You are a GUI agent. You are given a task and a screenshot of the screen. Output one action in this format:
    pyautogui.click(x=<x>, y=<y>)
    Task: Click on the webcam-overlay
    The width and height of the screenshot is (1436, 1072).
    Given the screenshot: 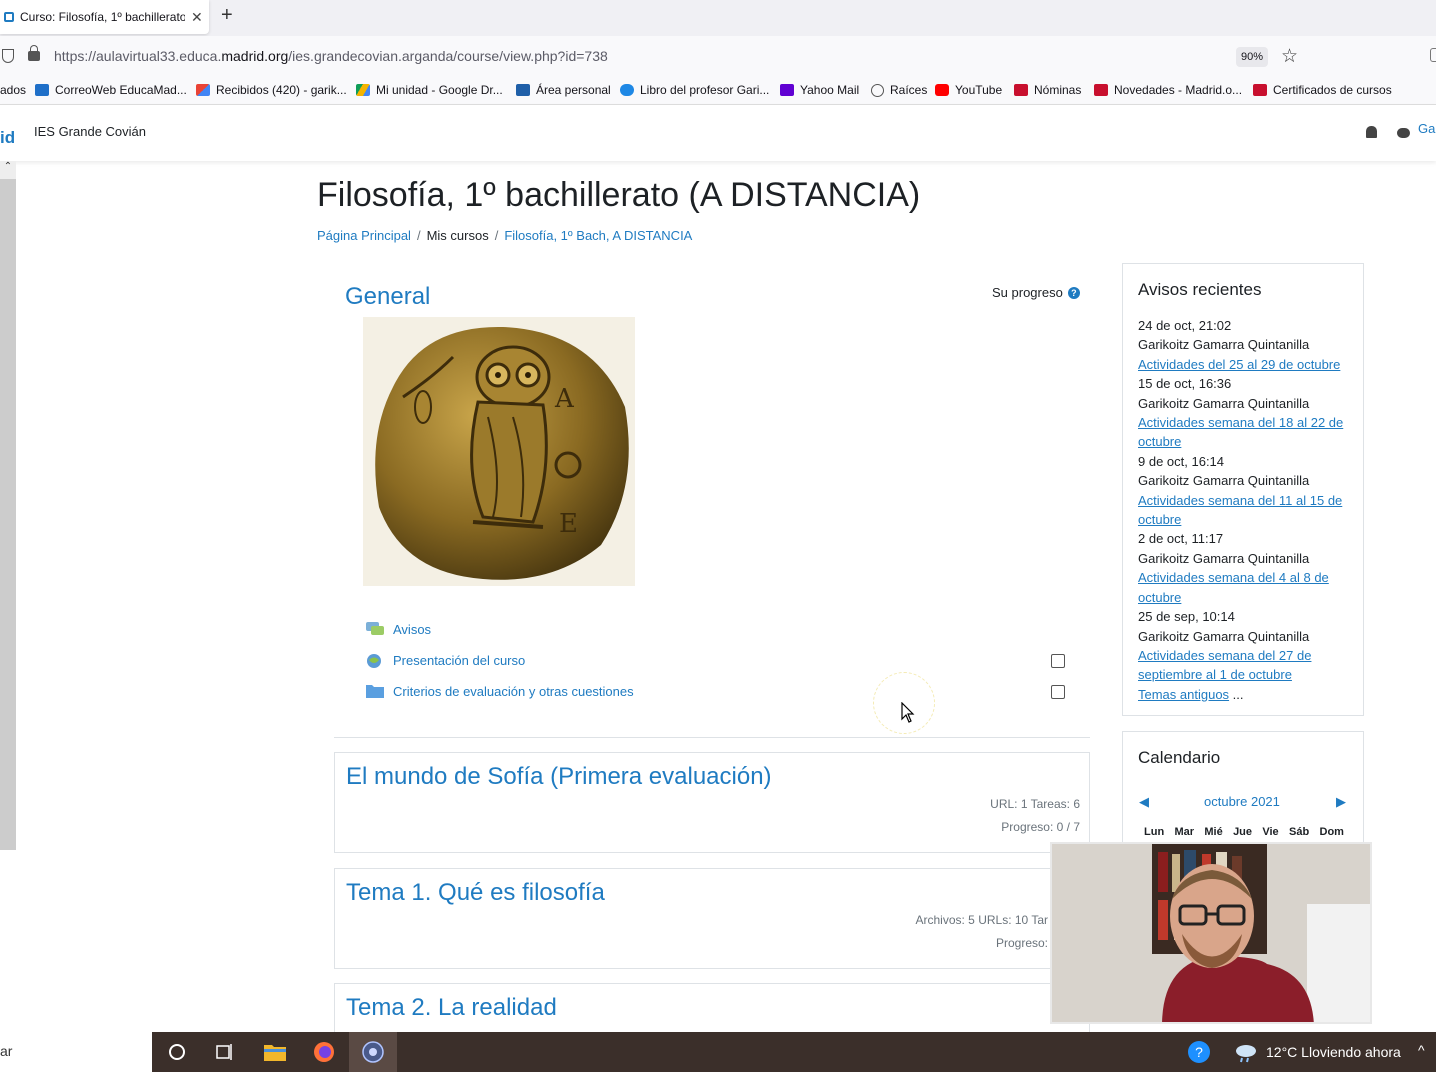 What is the action you would take?
    pyautogui.click(x=1211, y=933)
    